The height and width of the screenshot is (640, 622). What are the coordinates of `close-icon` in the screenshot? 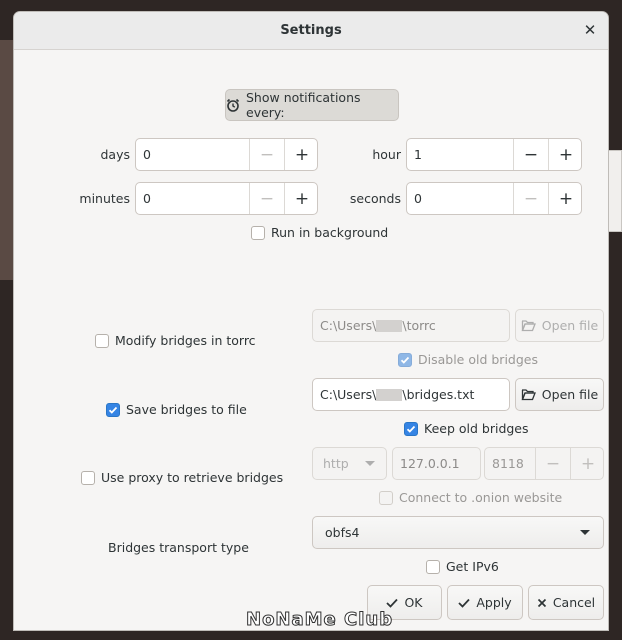 It's located at (542, 603).